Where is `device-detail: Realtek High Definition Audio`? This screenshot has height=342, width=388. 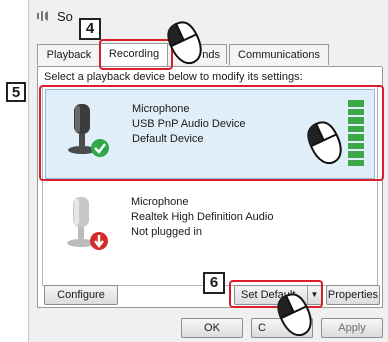
device-detail: Realtek High Definition Audio is located at coordinates (202, 217).